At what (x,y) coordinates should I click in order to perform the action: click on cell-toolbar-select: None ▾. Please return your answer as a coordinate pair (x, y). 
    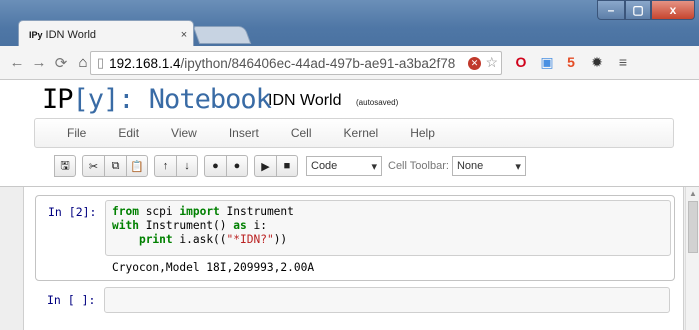
    Looking at the image, I should click on (488, 166).